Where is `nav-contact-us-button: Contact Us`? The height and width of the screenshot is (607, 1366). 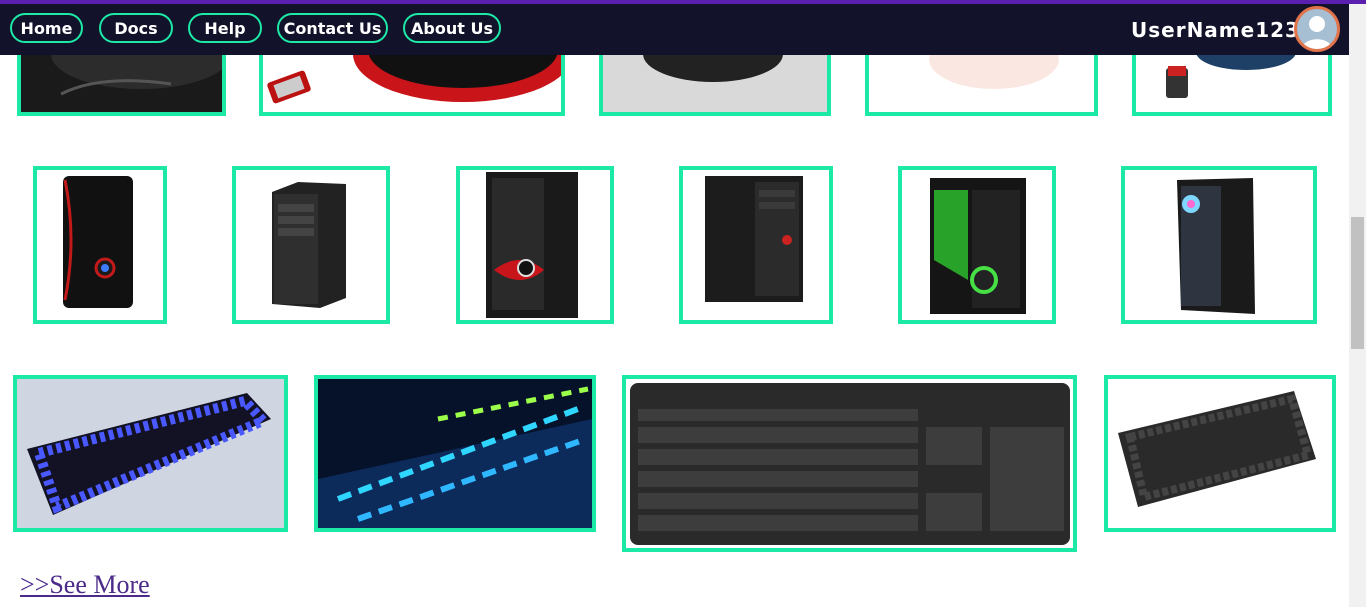 nav-contact-us-button: Contact Us is located at coordinates (332, 28).